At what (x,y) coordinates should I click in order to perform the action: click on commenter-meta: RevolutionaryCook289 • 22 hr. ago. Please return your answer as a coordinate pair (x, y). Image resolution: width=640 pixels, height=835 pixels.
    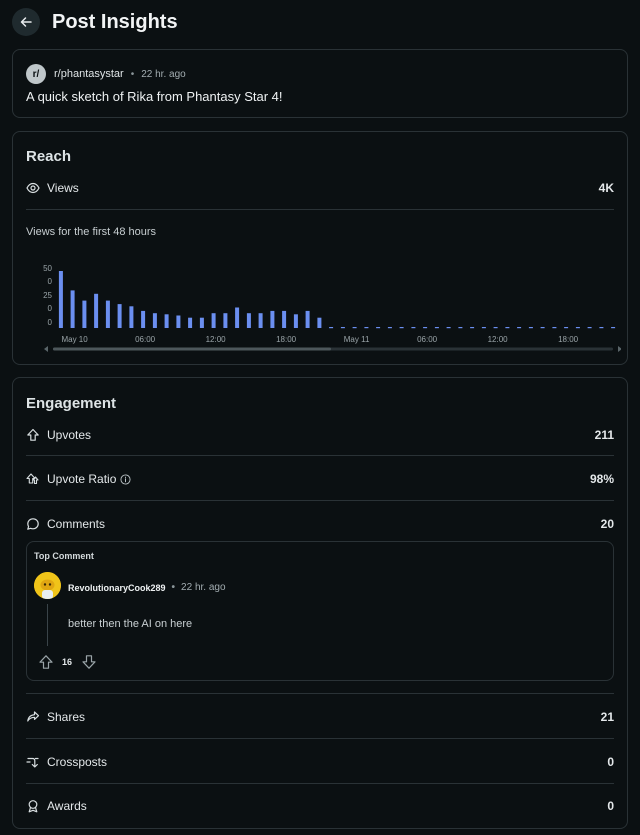
    Looking at the image, I should click on (147, 587).